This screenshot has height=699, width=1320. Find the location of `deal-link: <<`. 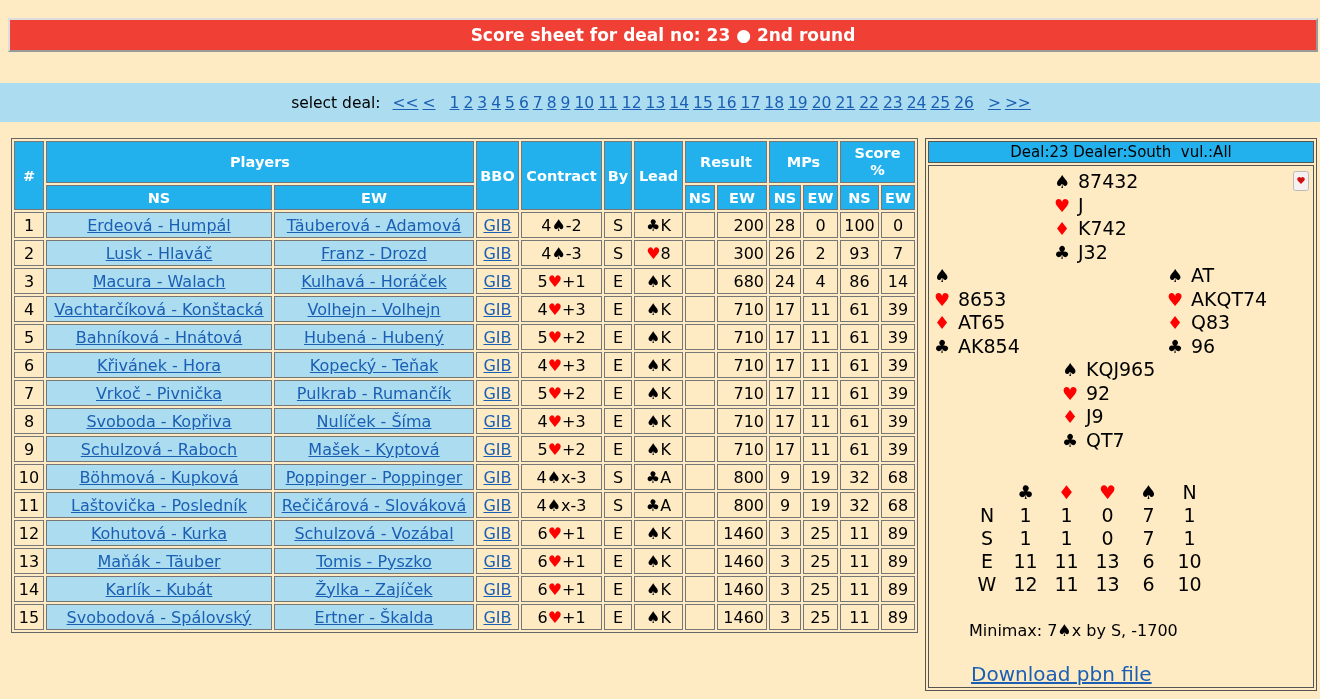

deal-link: << is located at coordinates (405, 102).